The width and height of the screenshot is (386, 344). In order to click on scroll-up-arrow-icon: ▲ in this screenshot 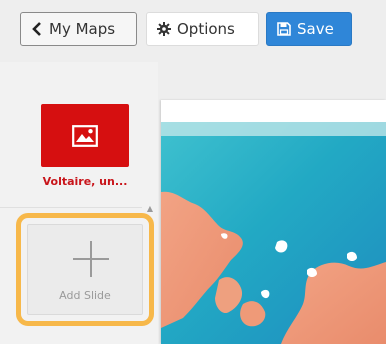, I will do `click(150, 209)`.